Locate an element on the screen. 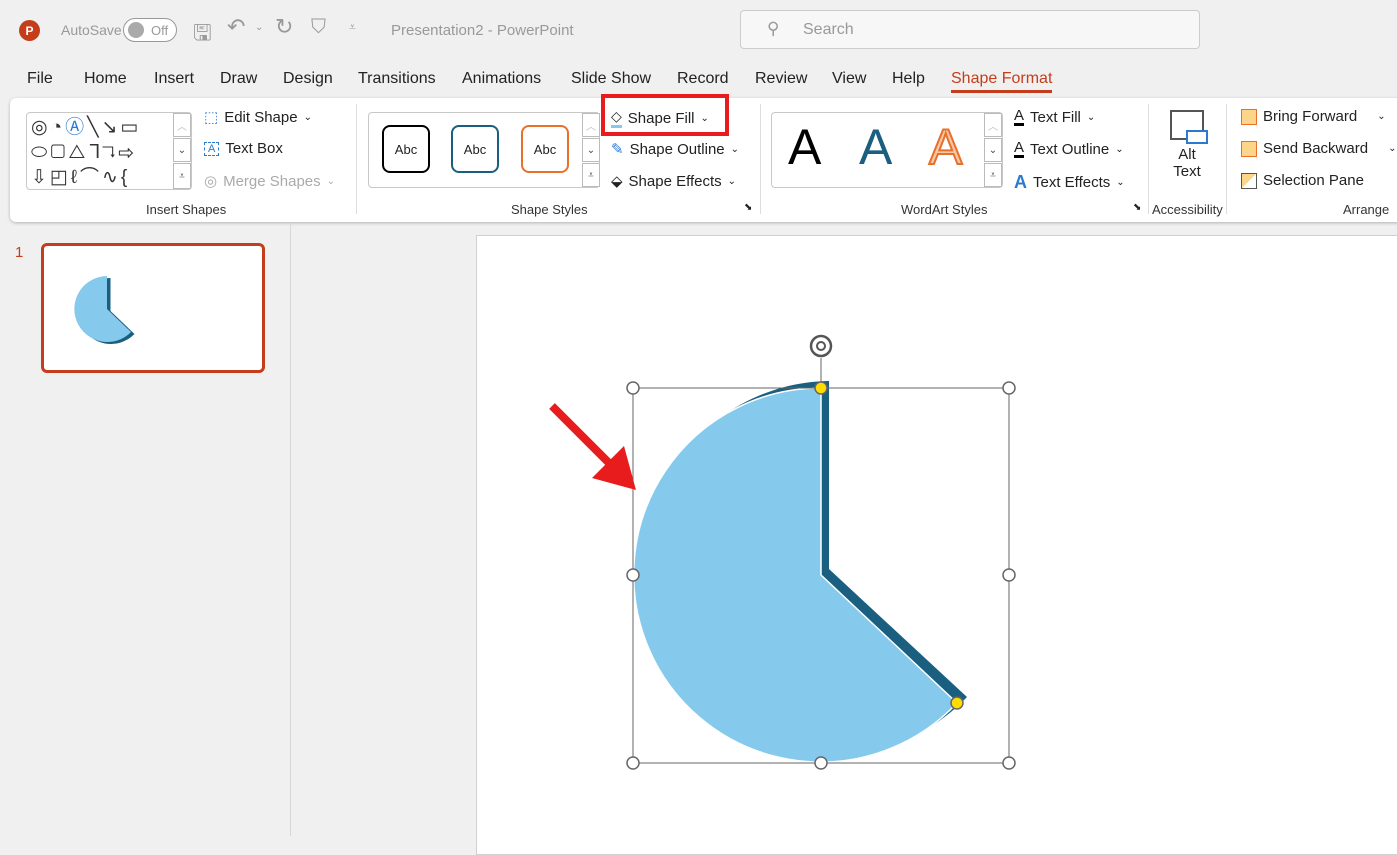  resize-handle-ne is located at coordinates (1009, 388).